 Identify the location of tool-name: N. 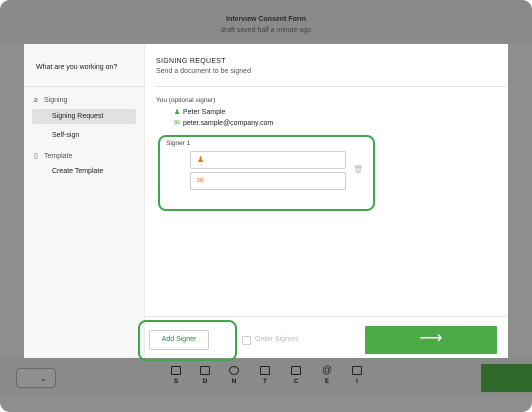
(234, 375).